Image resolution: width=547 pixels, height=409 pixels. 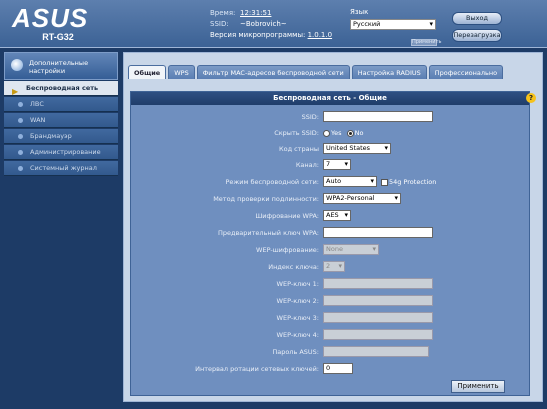 I want to click on ssid-label: SSID:, so click(x=219, y=24).